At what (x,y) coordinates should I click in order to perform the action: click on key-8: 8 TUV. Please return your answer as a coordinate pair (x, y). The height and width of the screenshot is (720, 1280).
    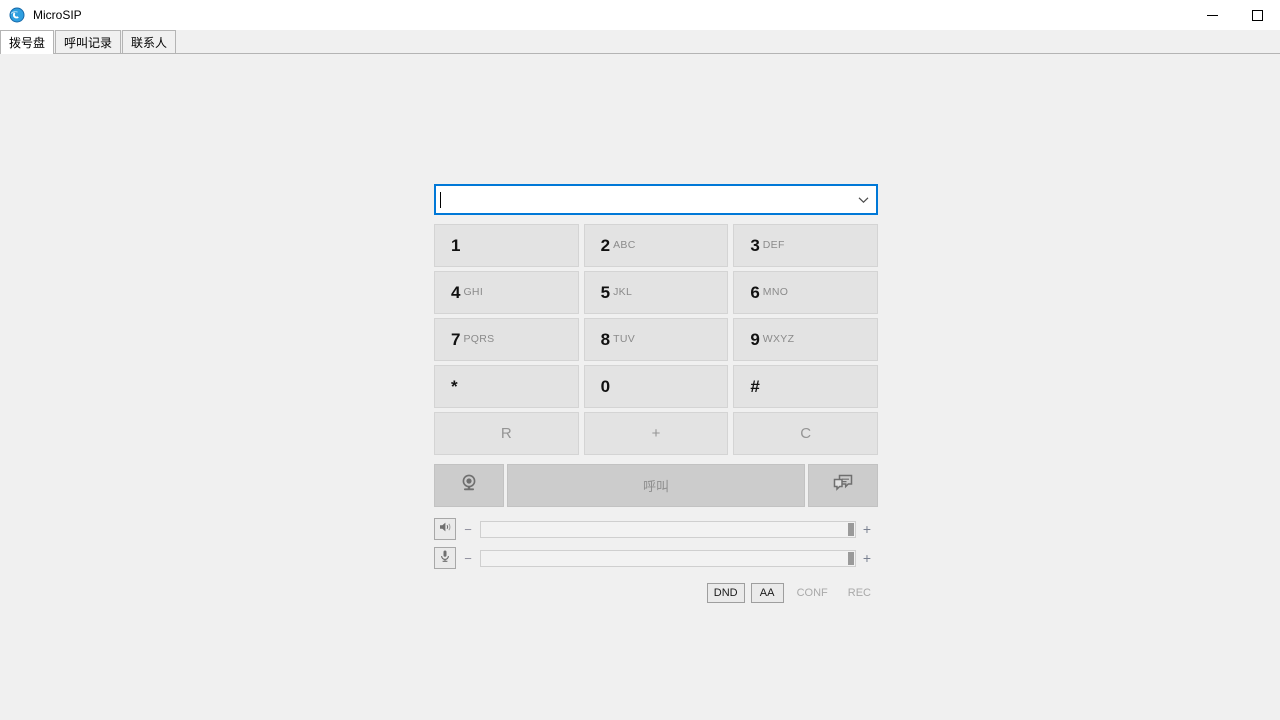
    Looking at the image, I should click on (656, 339).